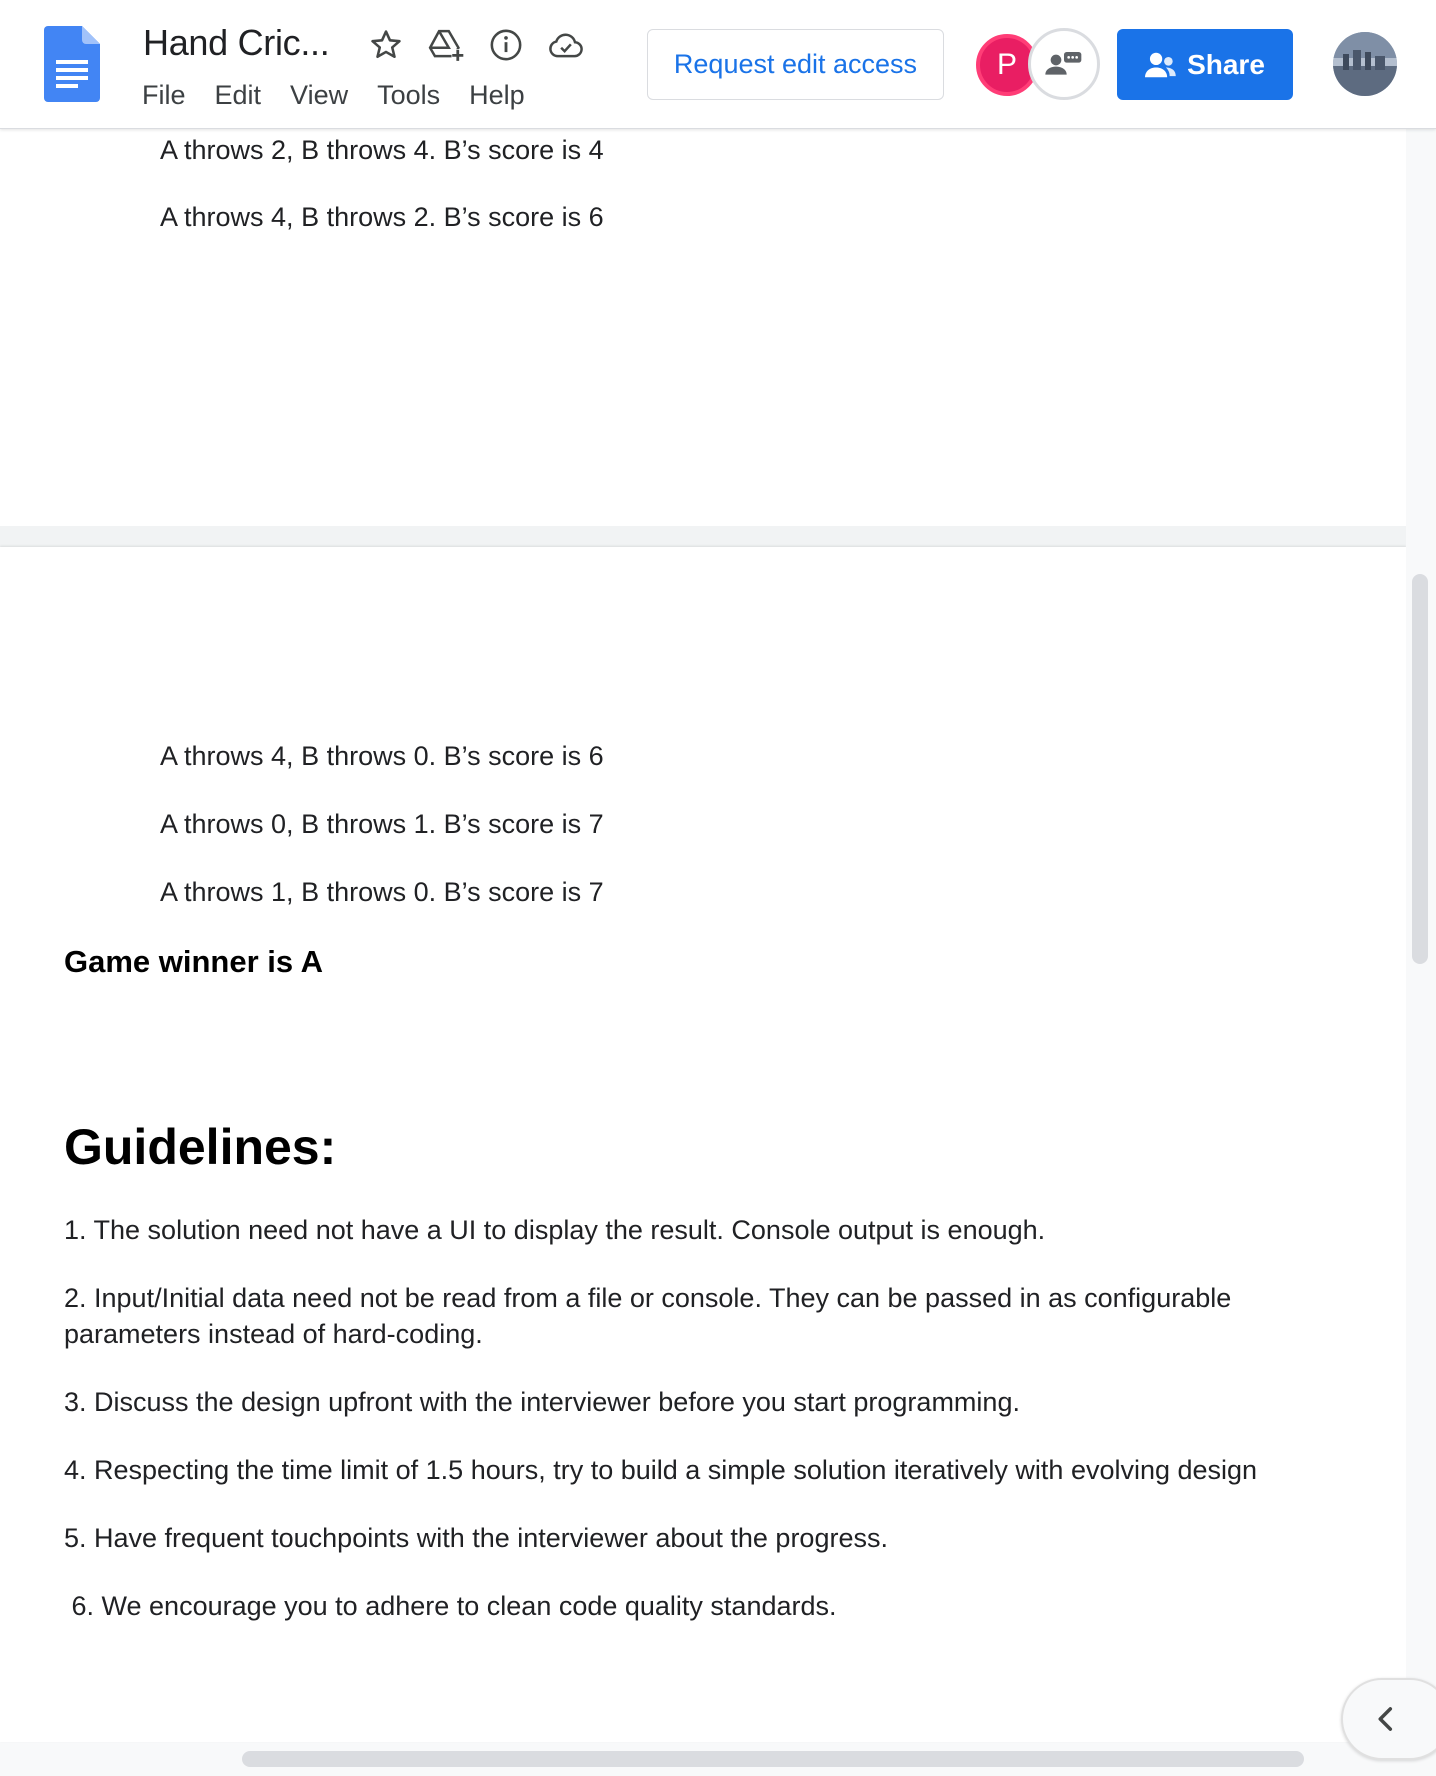 The width and height of the screenshot is (1436, 1776). What do you see at coordinates (1160, 64) in the screenshot?
I see `person-add-icon` at bounding box center [1160, 64].